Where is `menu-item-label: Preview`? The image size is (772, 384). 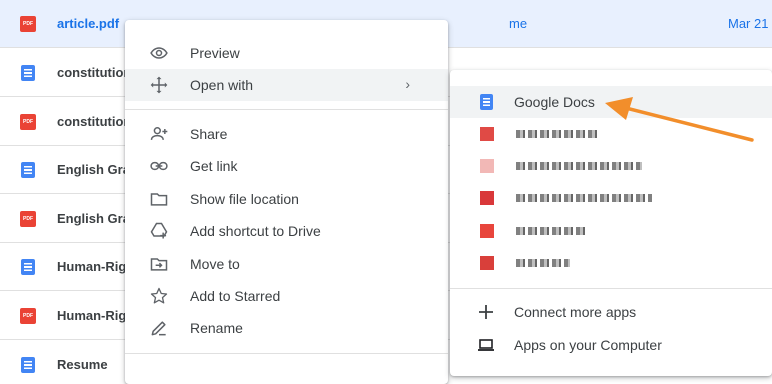 menu-item-label: Preview is located at coordinates (215, 53).